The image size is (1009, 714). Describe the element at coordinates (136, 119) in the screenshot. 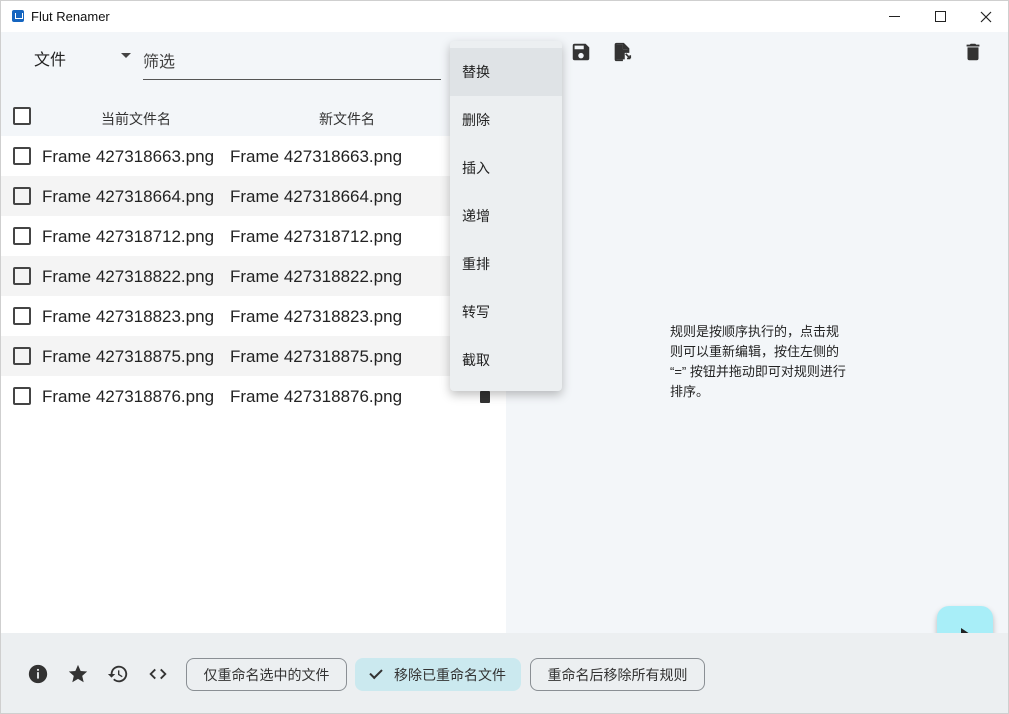

I see `column-header-current-name: 当前文件名` at that location.